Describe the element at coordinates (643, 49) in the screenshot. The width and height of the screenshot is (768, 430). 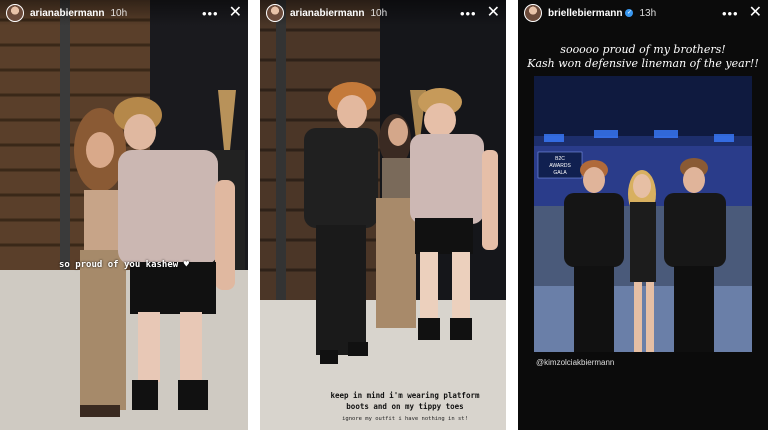
I see `story-text-line-1: sooooo proud of my brothers!` at that location.